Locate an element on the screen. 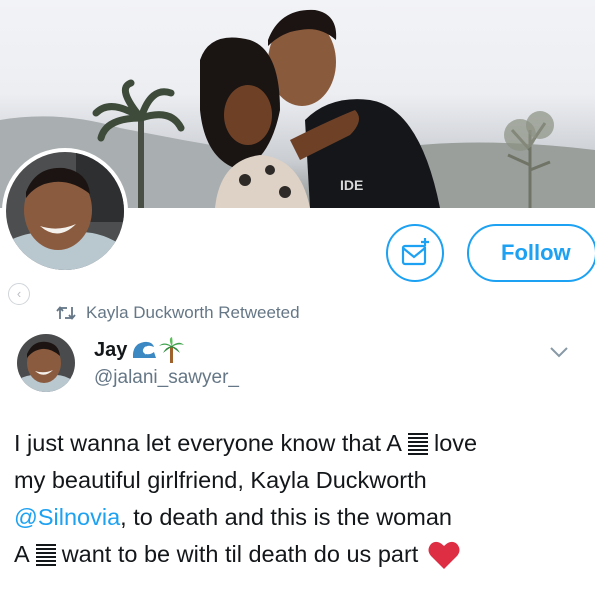 Image resolution: width=595 pixels, height=592 pixels. tweet-line-4: A want to be with til death do us part is located at coordinates (299, 554).